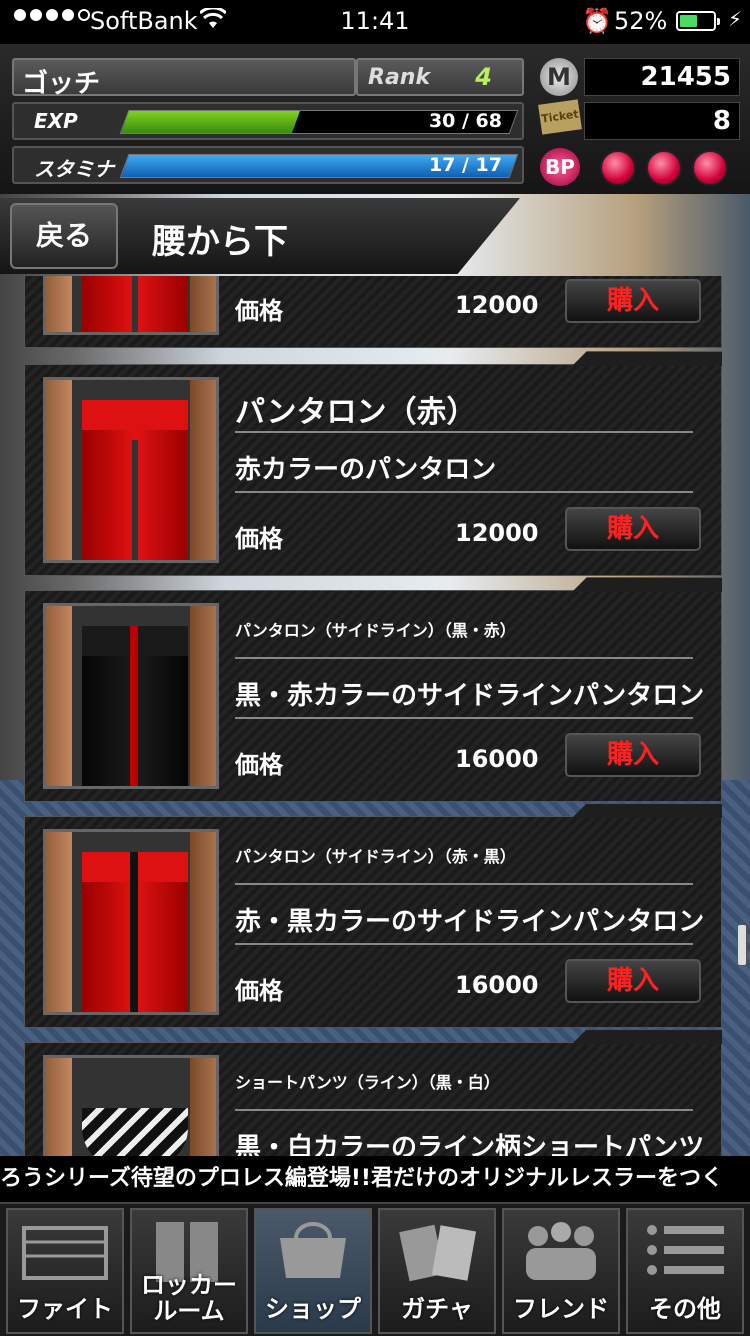 This screenshot has width=750, height=1336. What do you see at coordinates (65, 1309) in the screenshot?
I see `tab-label: ファイト` at bounding box center [65, 1309].